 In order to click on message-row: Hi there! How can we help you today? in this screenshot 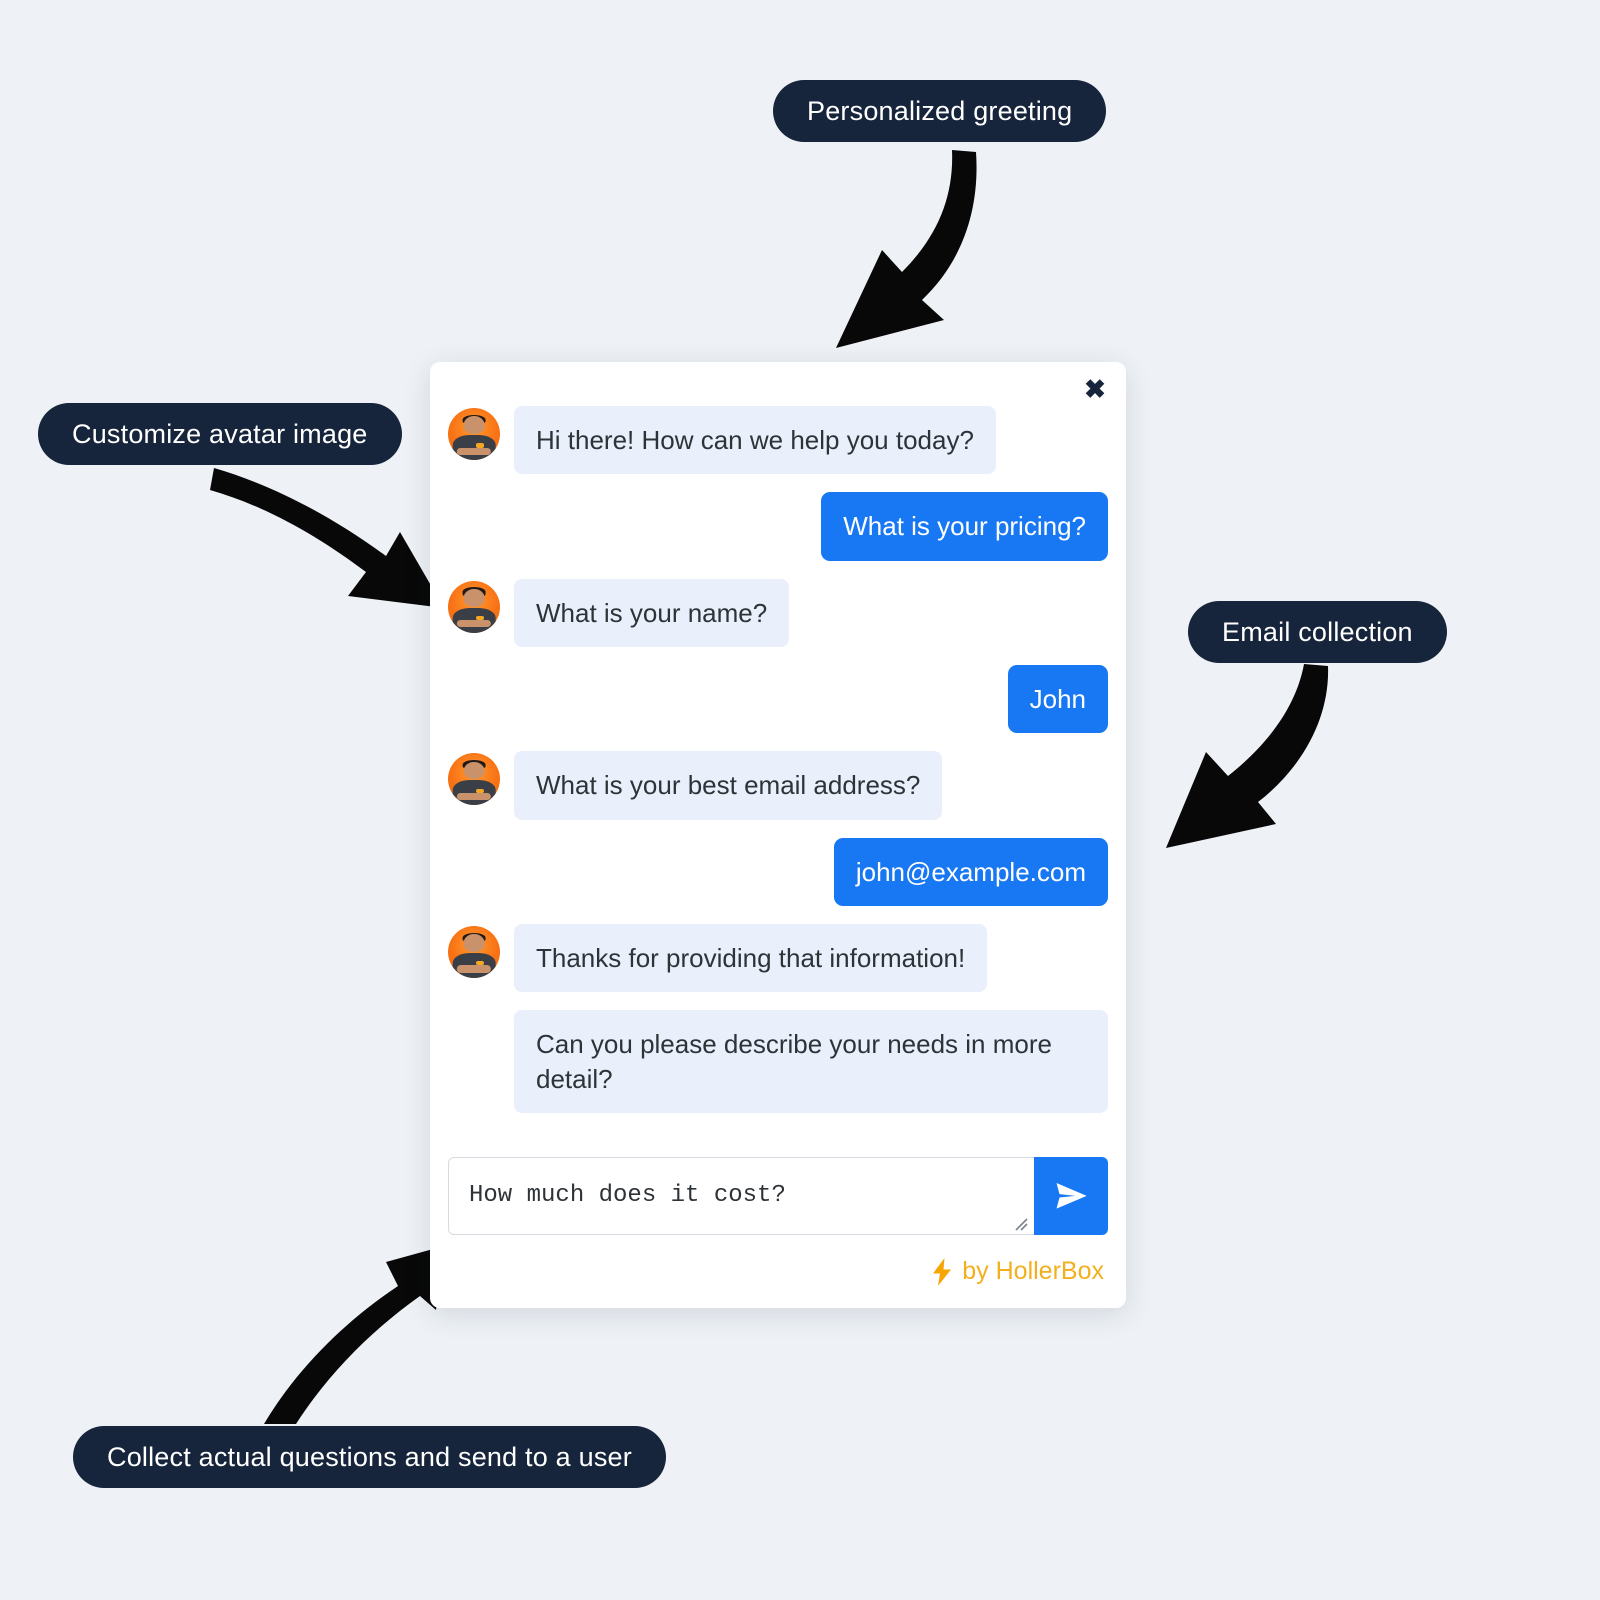, I will do `click(778, 440)`.